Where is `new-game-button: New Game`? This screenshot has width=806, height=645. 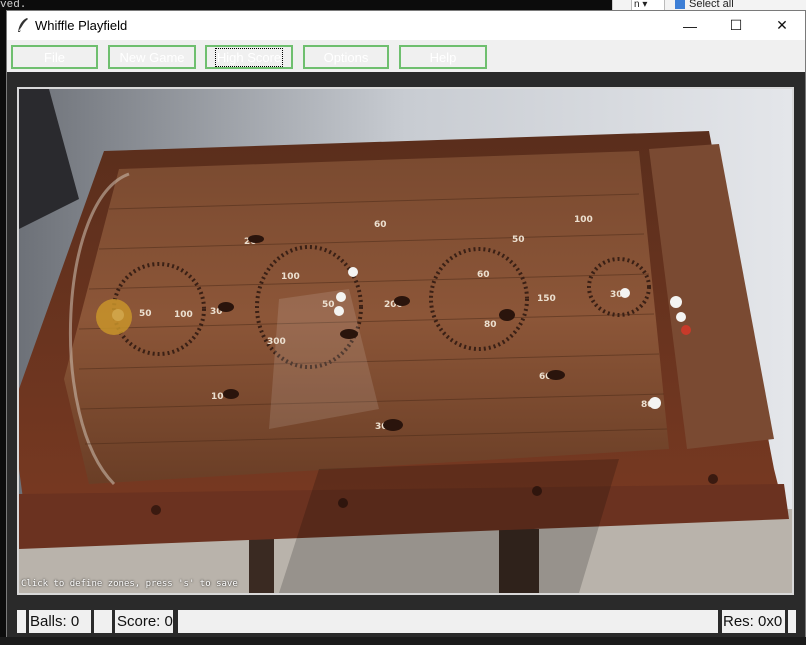
new-game-button: New Game is located at coordinates (152, 57).